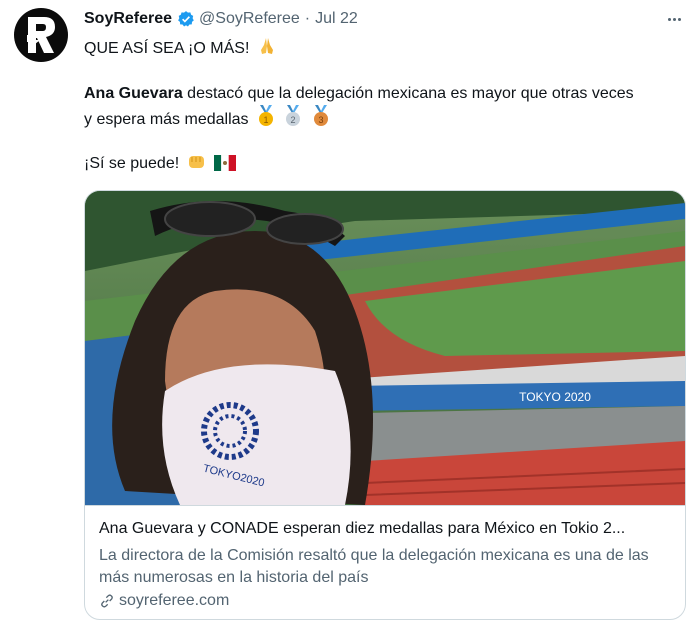  I want to click on author-handle: @SoyReferee, so click(249, 19).